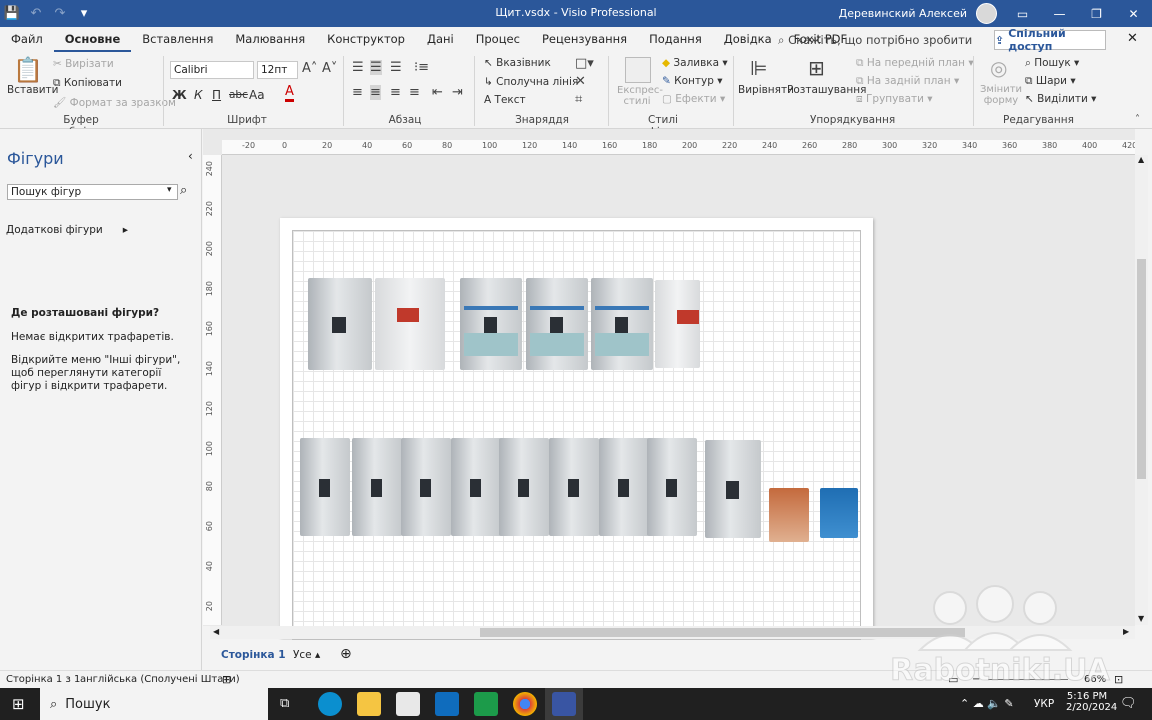 The image size is (1152, 720). I want to click on italic-button: К, so click(198, 95).